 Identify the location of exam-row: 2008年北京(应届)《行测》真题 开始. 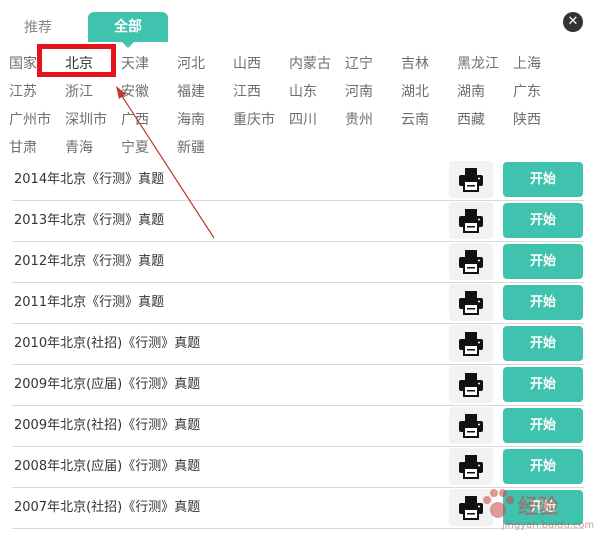
(298, 467).